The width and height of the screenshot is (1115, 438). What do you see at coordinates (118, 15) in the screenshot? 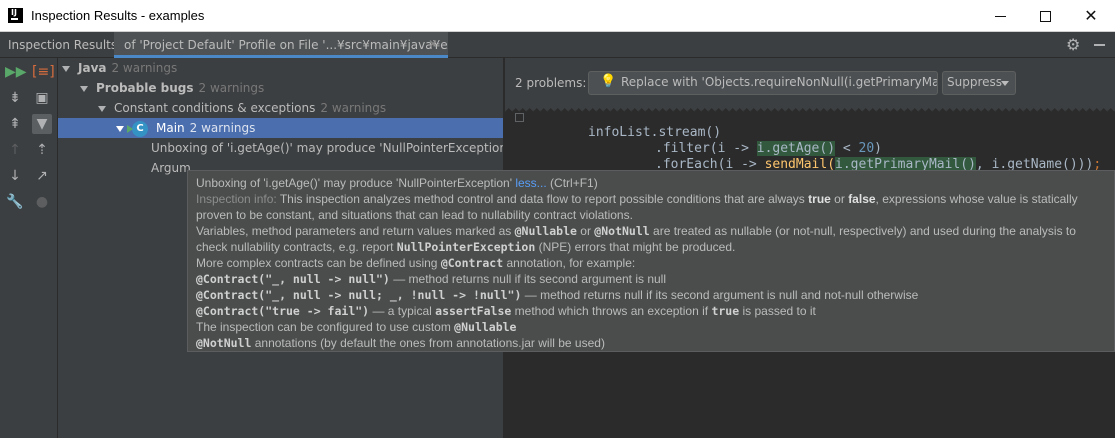
I see `window-title: Inspection Results - examples` at bounding box center [118, 15].